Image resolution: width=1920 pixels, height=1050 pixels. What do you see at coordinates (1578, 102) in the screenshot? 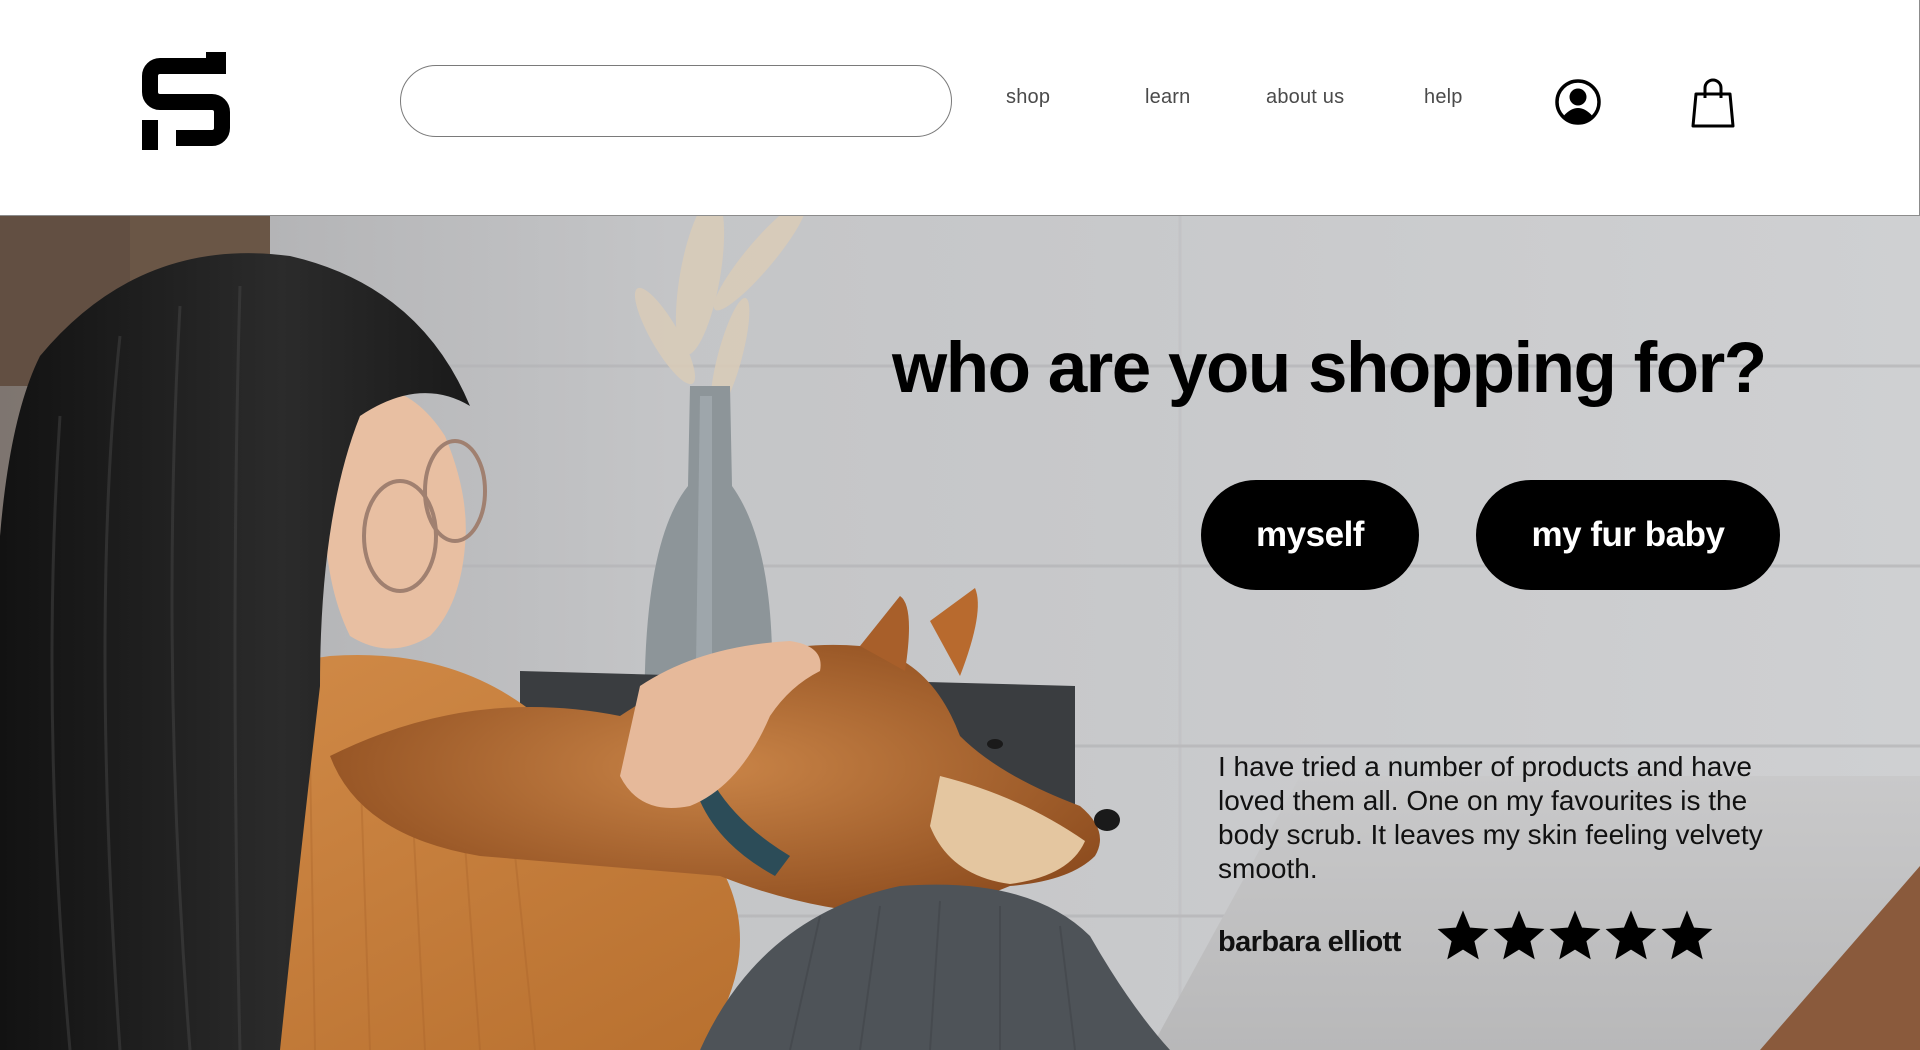
I see `user-circle-icon` at bounding box center [1578, 102].